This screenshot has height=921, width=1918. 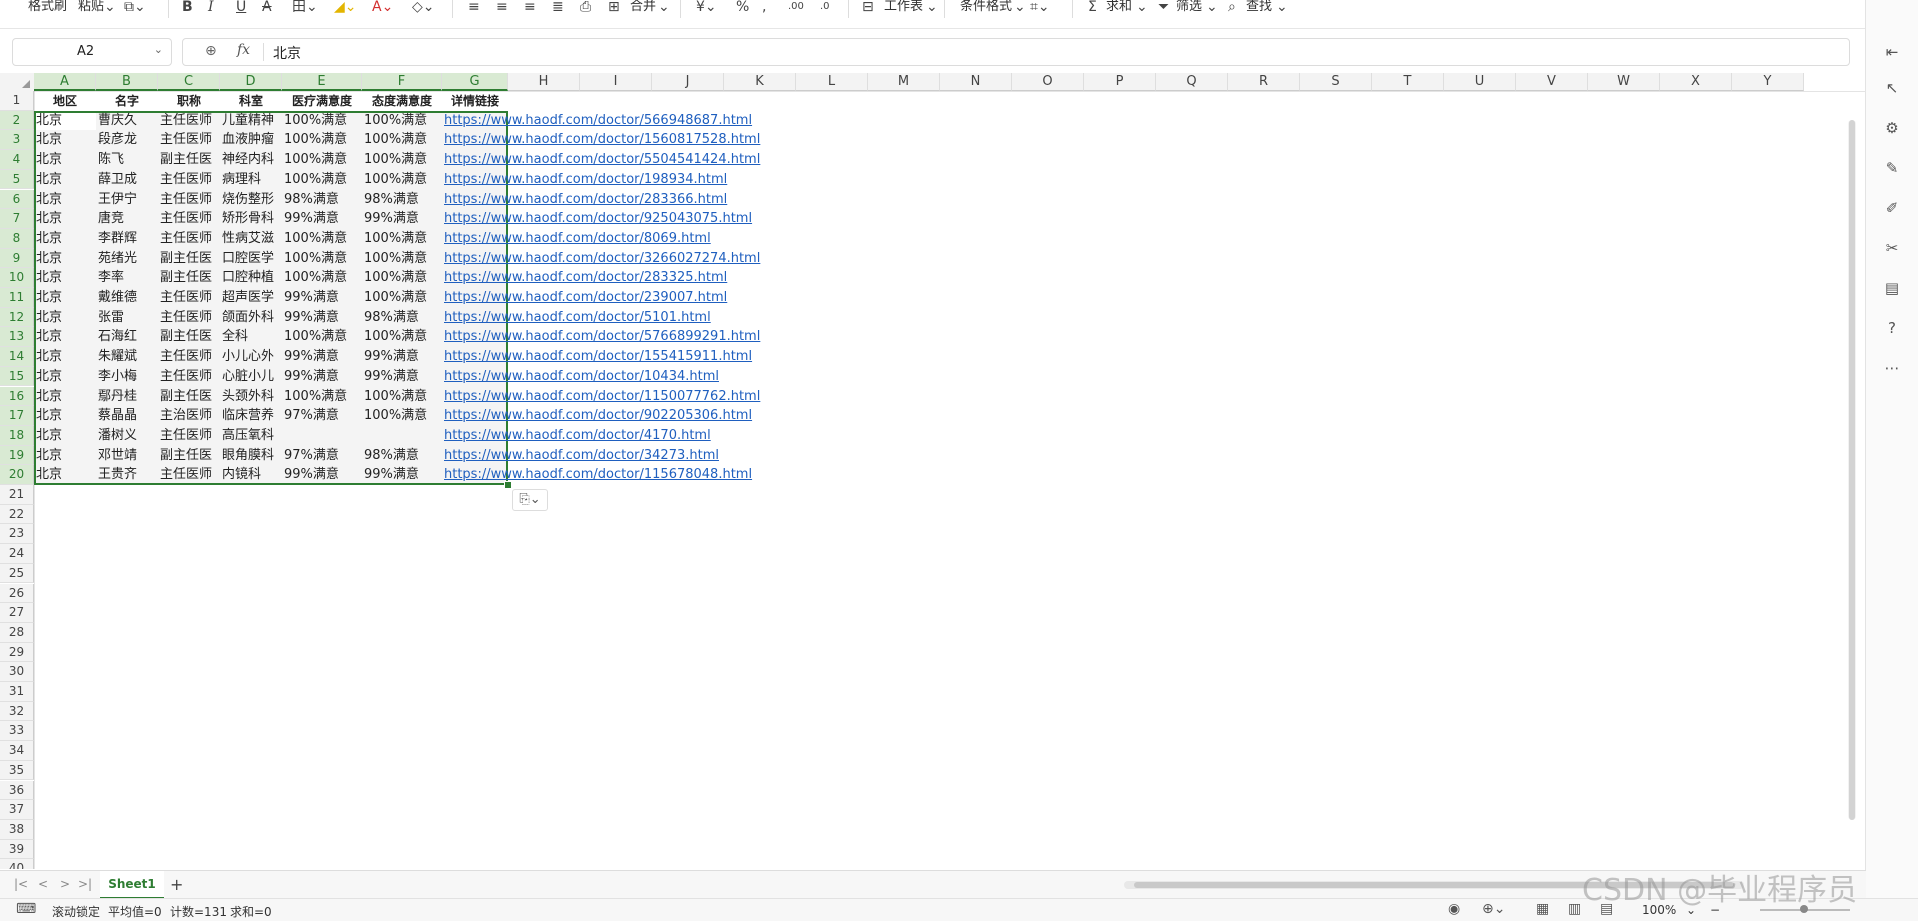 What do you see at coordinates (158, 49) in the screenshot?
I see `chevron-down-icon: ⌄` at bounding box center [158, 49].